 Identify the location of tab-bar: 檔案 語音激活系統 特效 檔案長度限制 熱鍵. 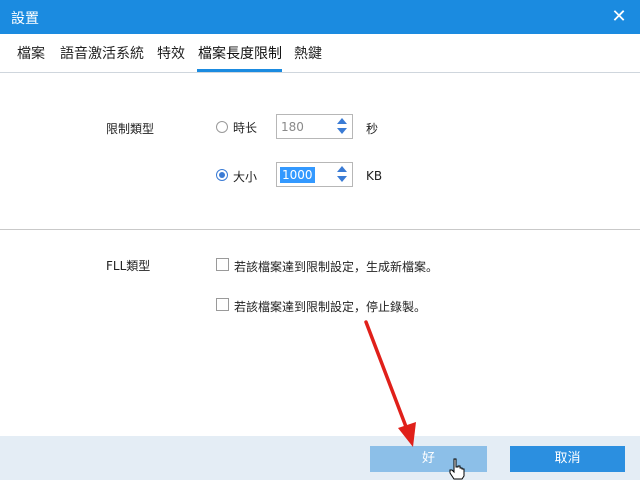
(320, 53).